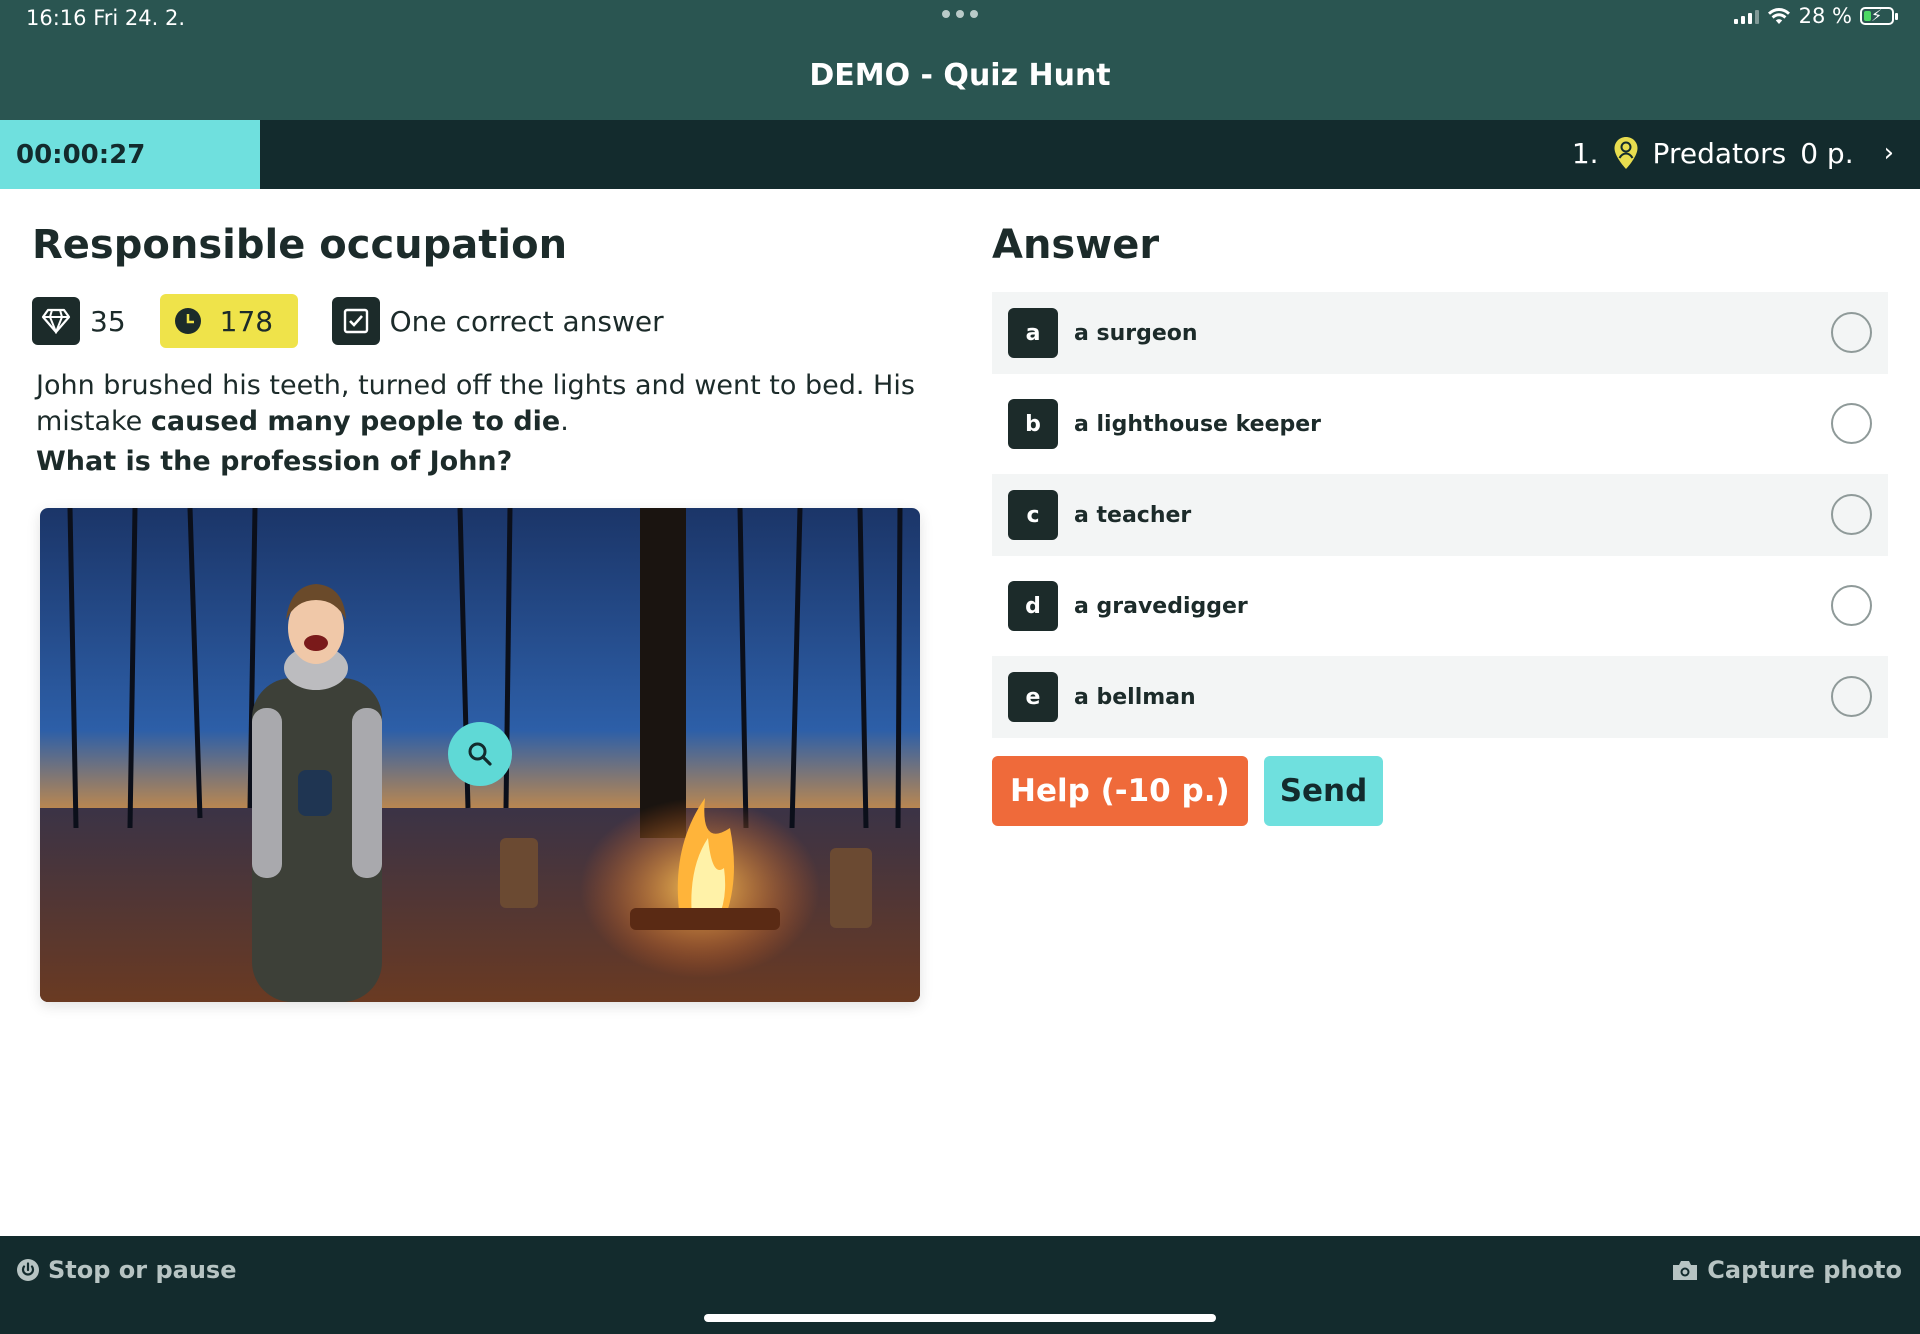  I want to click on answer-type: One correct answer, so click(526, 321).